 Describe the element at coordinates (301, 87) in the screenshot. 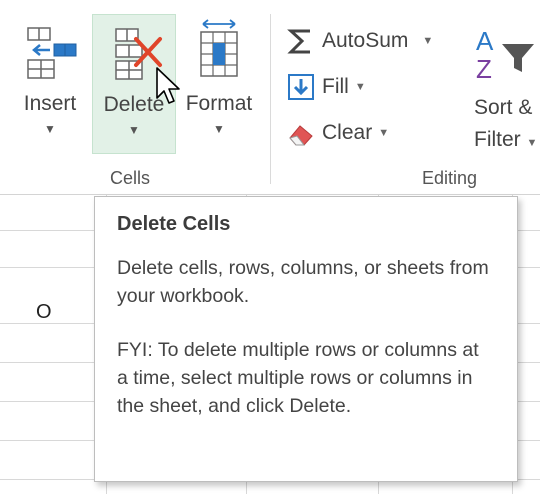

I see `fill-down-icon` at that location.